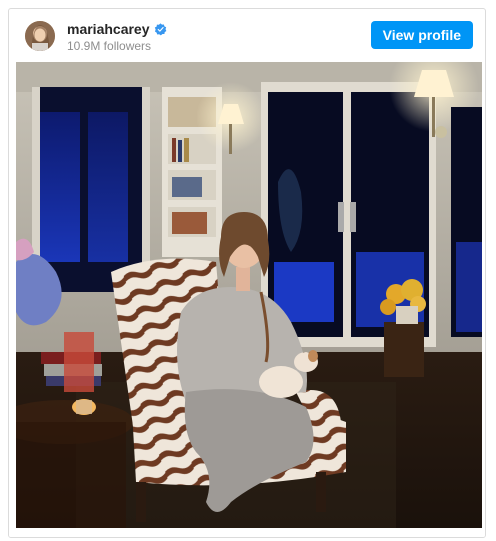 Image resolution: width=496 pixels, height=541 pixels. What do you see at coordinates (247, 533) in the screenshot?
I see `card-footer` at bounding box center [247, 533].